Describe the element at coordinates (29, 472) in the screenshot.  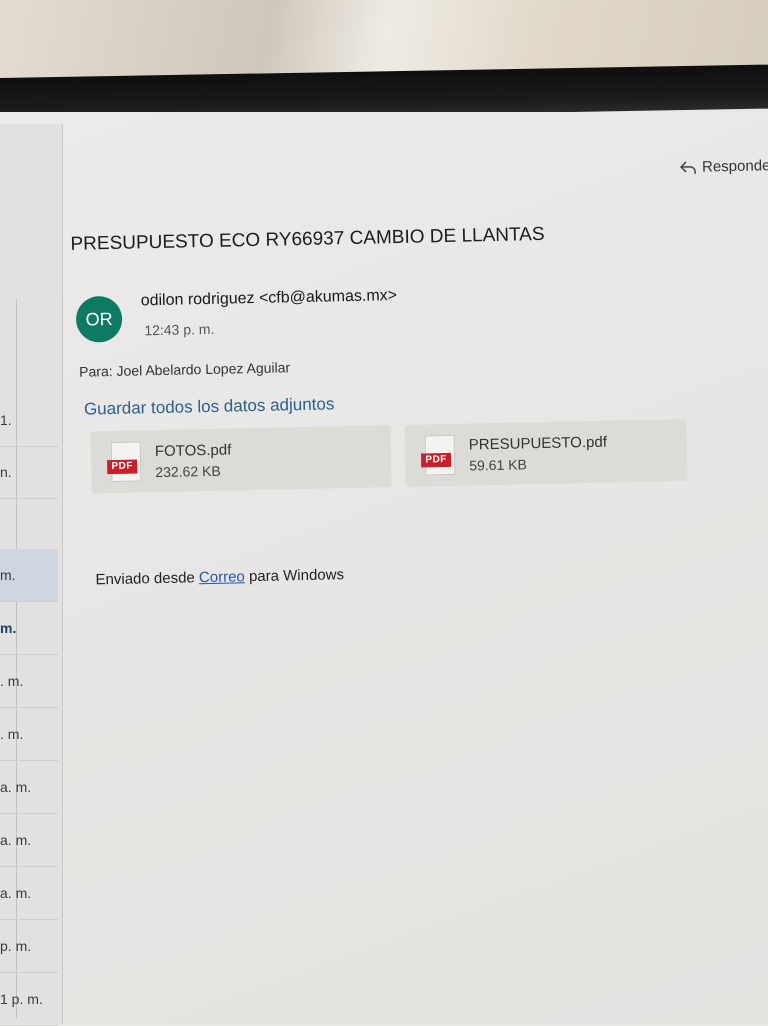
I see `list-item: n.` at that location.